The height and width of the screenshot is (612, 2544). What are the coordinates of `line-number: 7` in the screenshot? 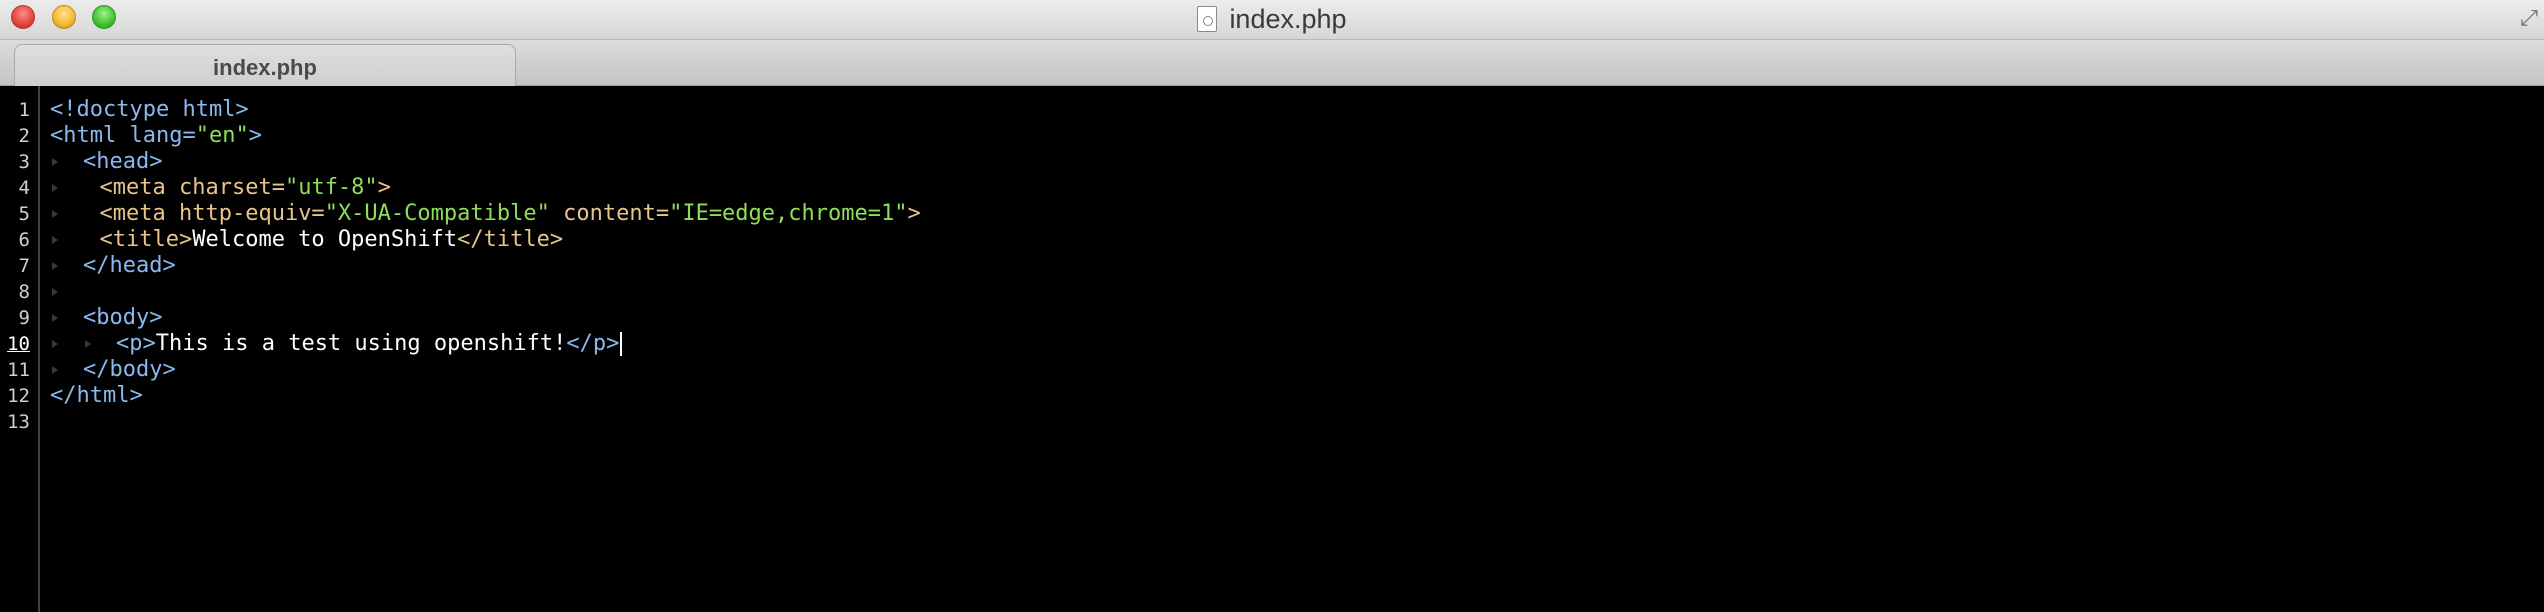 It's located at (24, 266).